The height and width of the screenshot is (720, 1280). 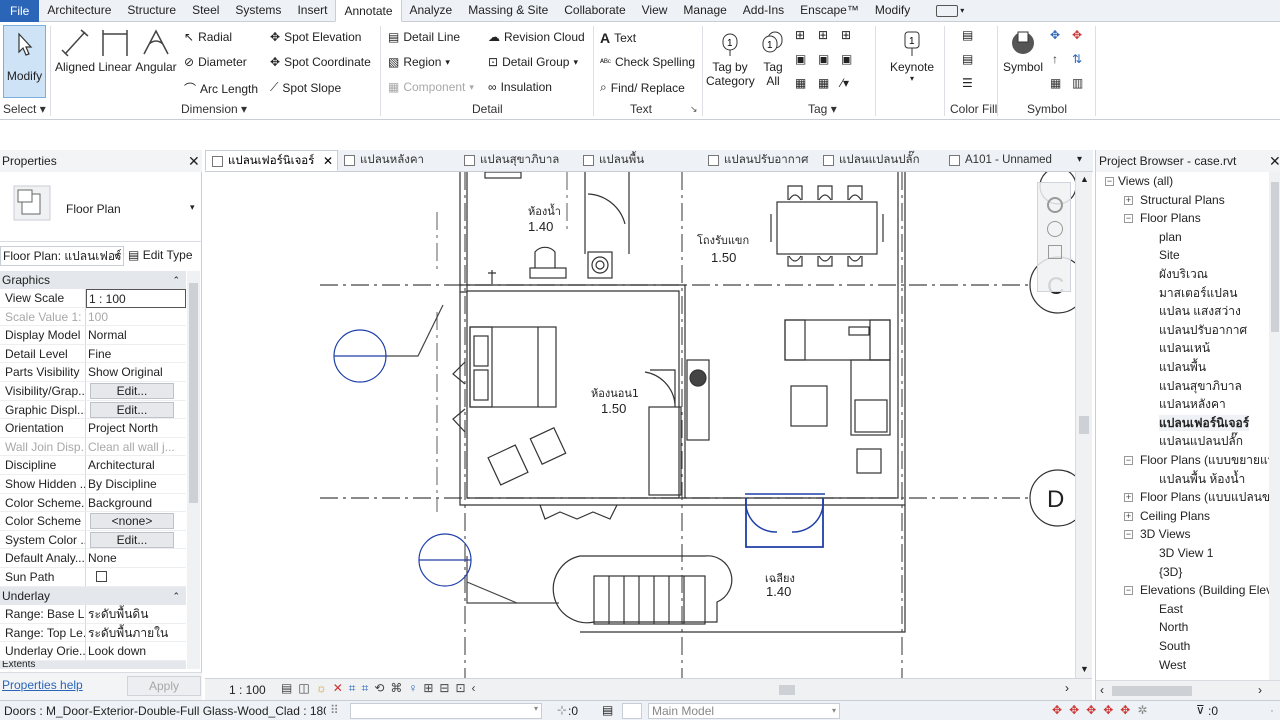 What do you see at coordinates (1145, 181) in the screenshot?
I see `browser-group: Views (all)` at bounding box center [1145, 181].